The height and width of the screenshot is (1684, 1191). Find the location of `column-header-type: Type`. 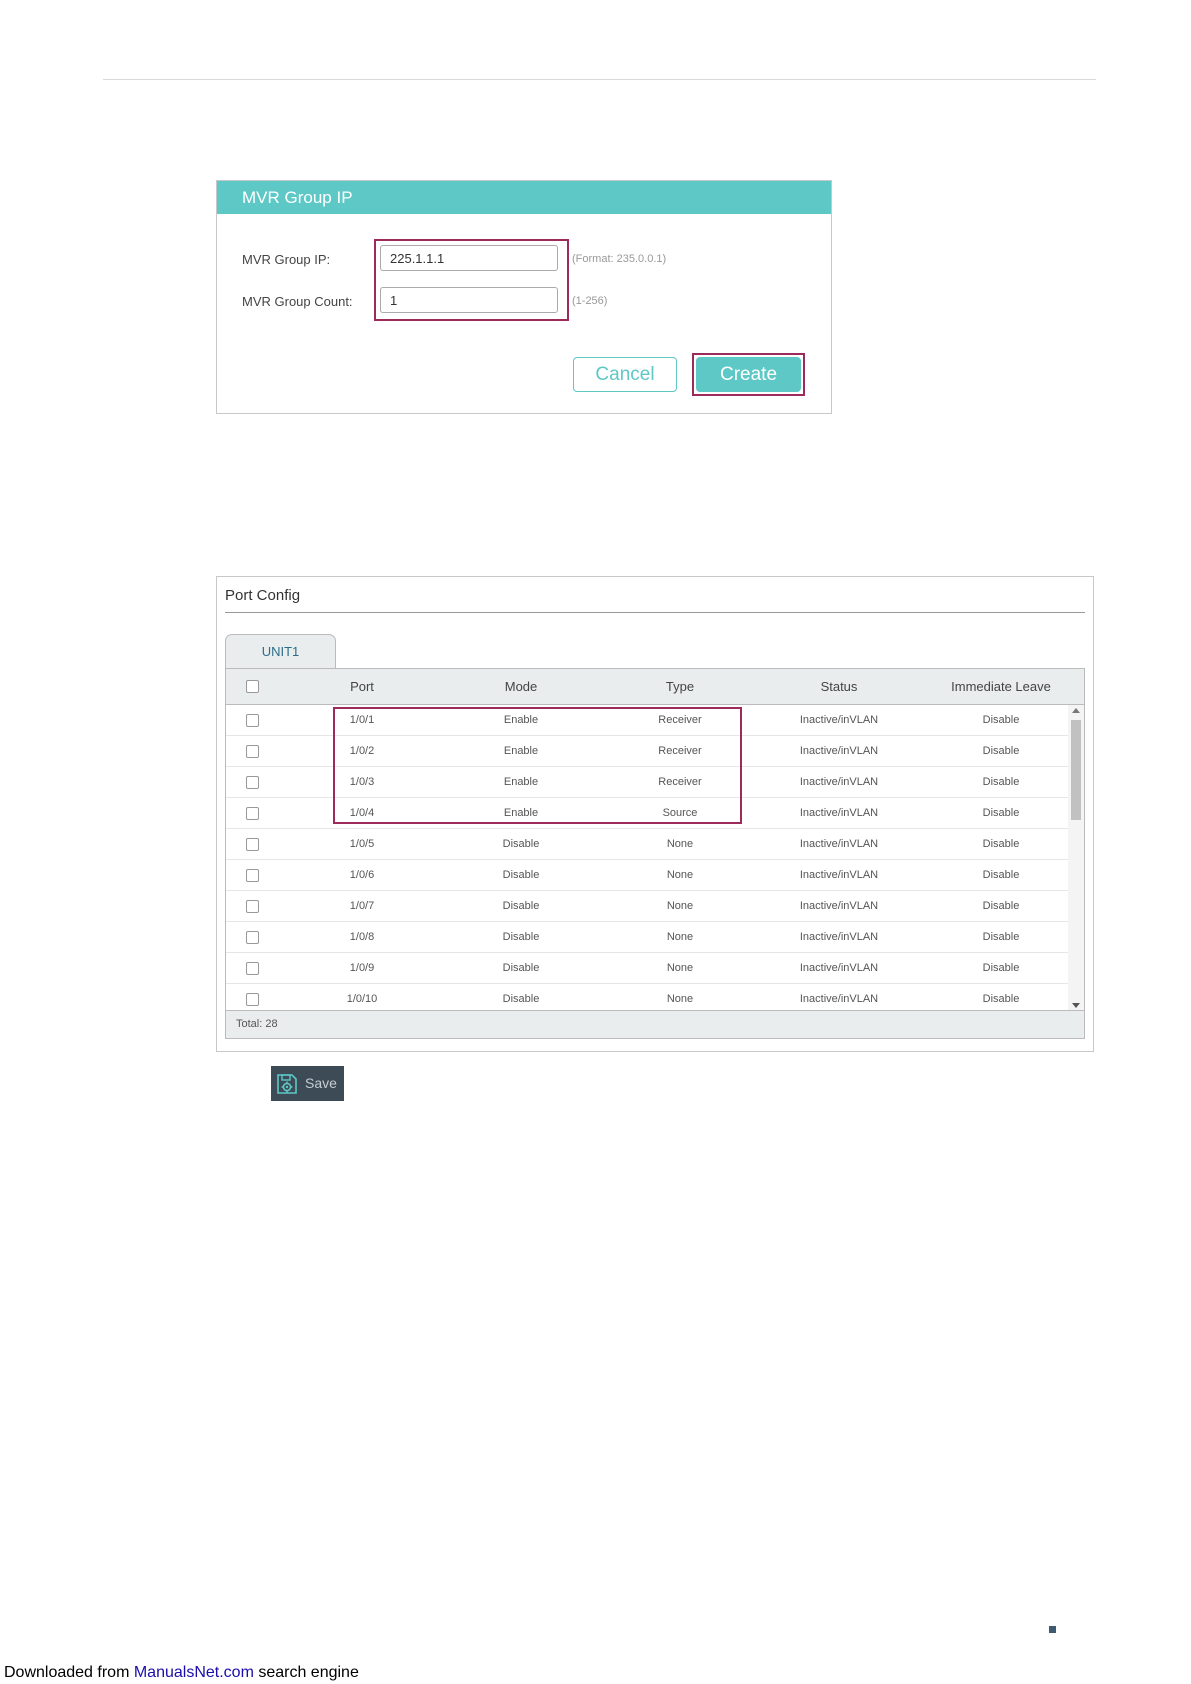

column-header-type: Type is located at coordinates (680, 686).